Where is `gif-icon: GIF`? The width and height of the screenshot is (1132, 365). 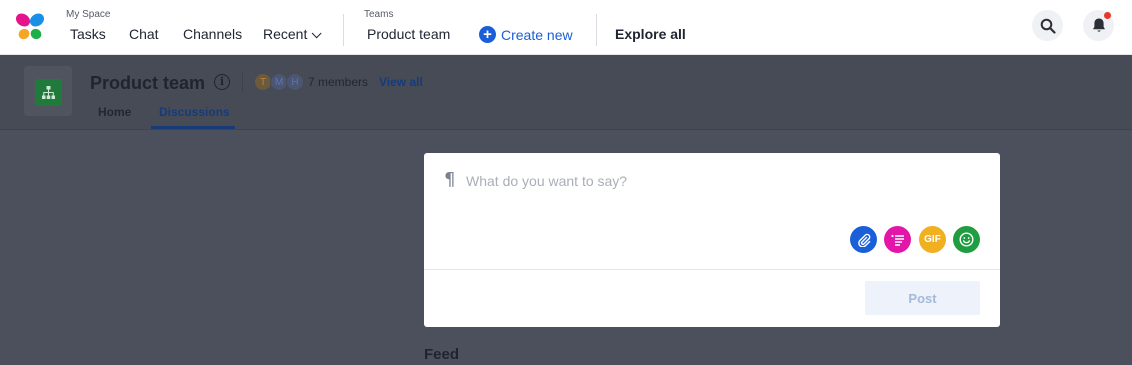 gif-icon: GIF is located at coordinates (932, 239).